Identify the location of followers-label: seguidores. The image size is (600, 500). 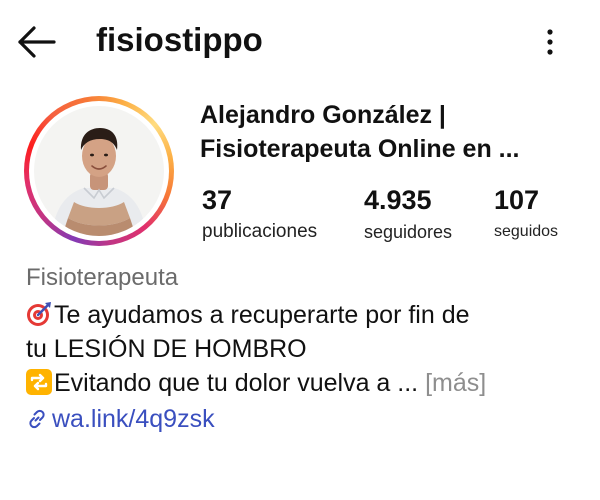
(408, 232).